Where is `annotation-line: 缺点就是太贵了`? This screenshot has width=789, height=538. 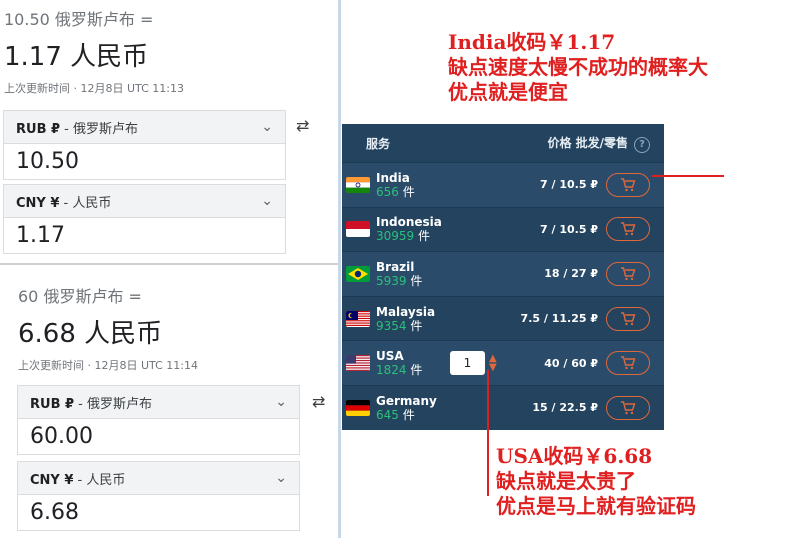
annotation-line: 缺点就是太贵了 is located at coordinates (566, 481).